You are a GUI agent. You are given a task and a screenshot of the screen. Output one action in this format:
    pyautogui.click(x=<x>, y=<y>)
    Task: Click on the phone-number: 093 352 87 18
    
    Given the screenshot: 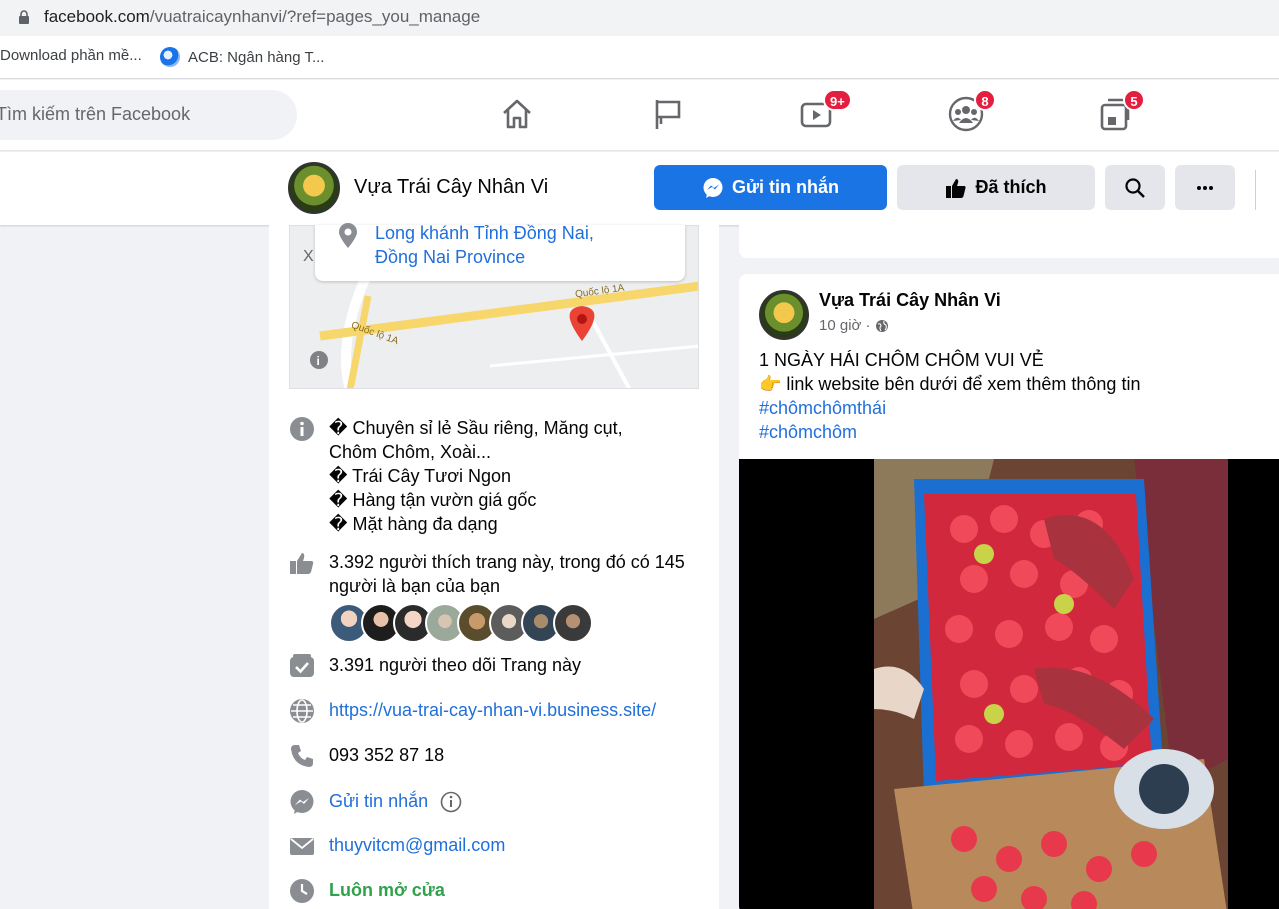 What is the action you would take?
    pyautogui.click(x=386, y=756)
    